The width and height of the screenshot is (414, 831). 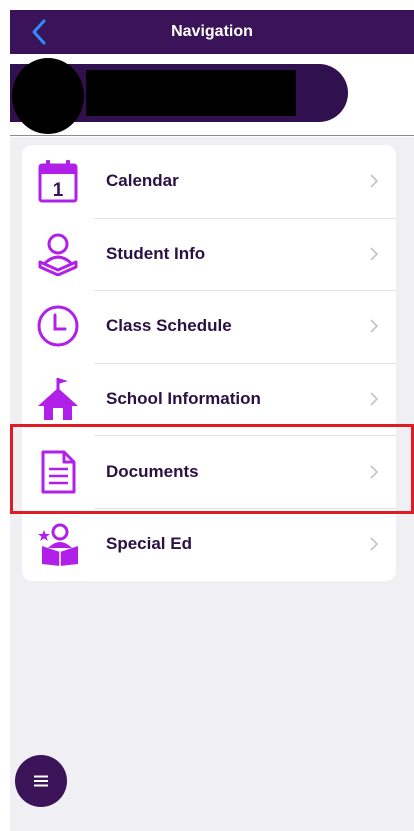 What do you see at coordinates (58, 399) in the screenshot?
I see `school-icon` at bounding box center [58, 399].